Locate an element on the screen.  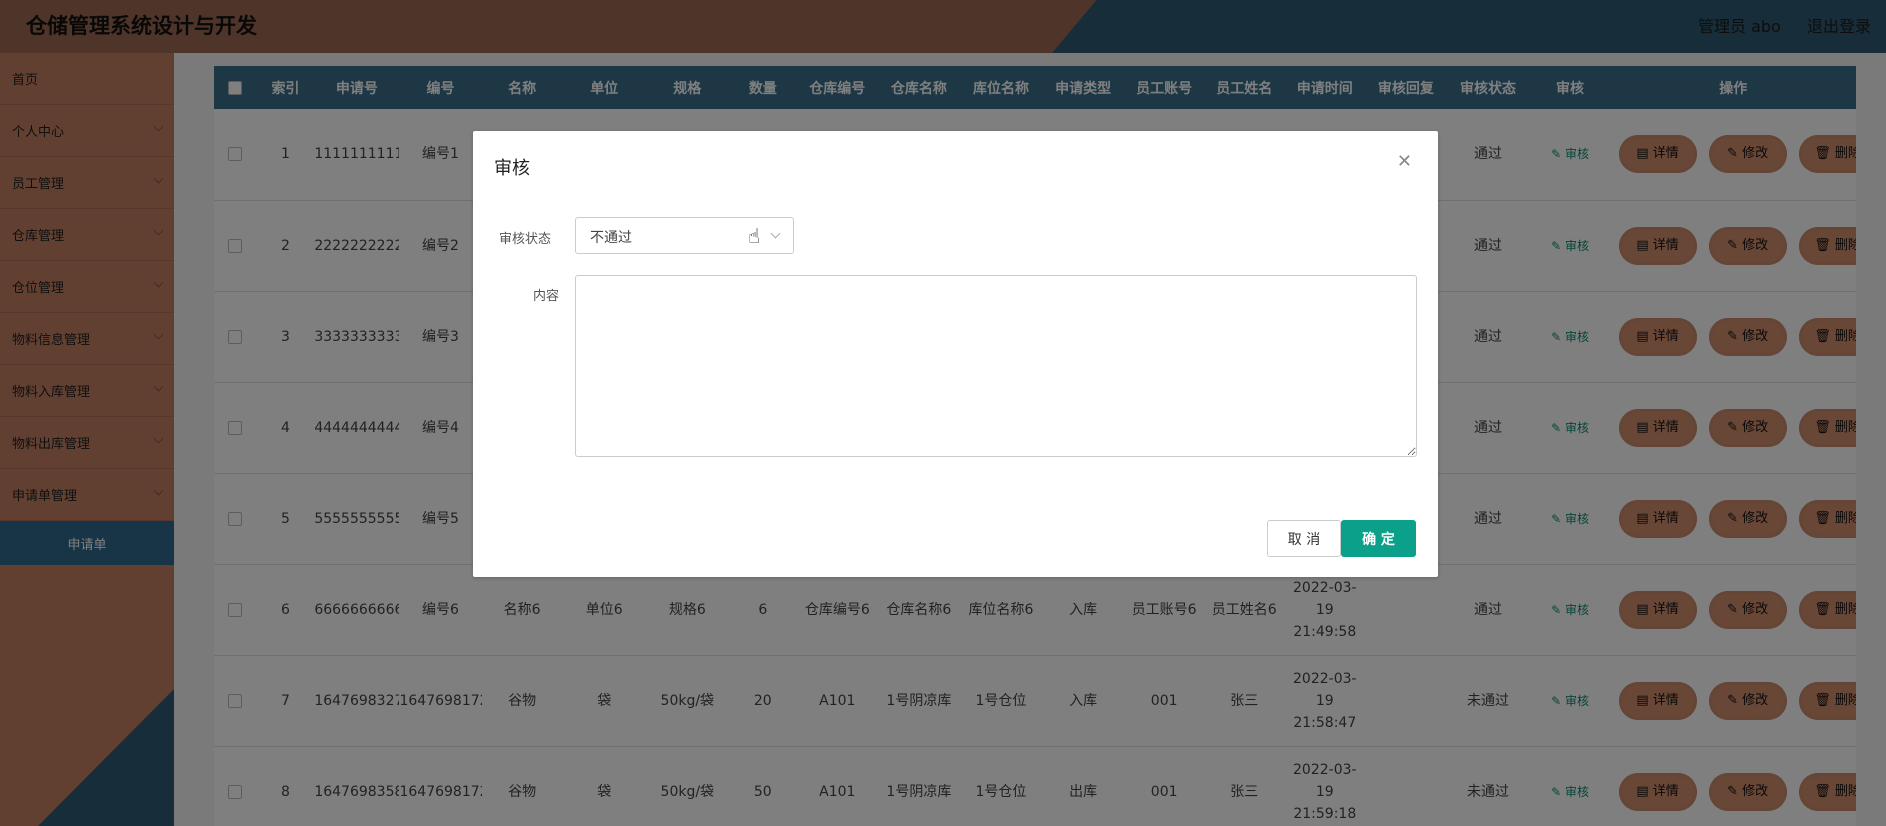
ok-button: 确 定 is located at coordinates (1378, 538).